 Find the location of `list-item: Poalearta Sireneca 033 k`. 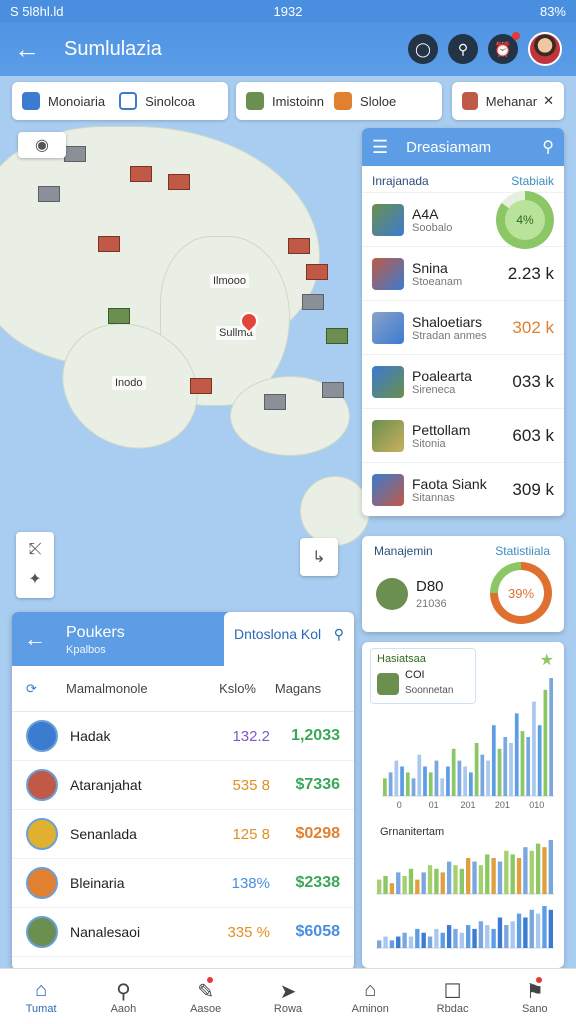

list-item: Poalearta Sireneca 033 k is located at coordinates (463, 381).